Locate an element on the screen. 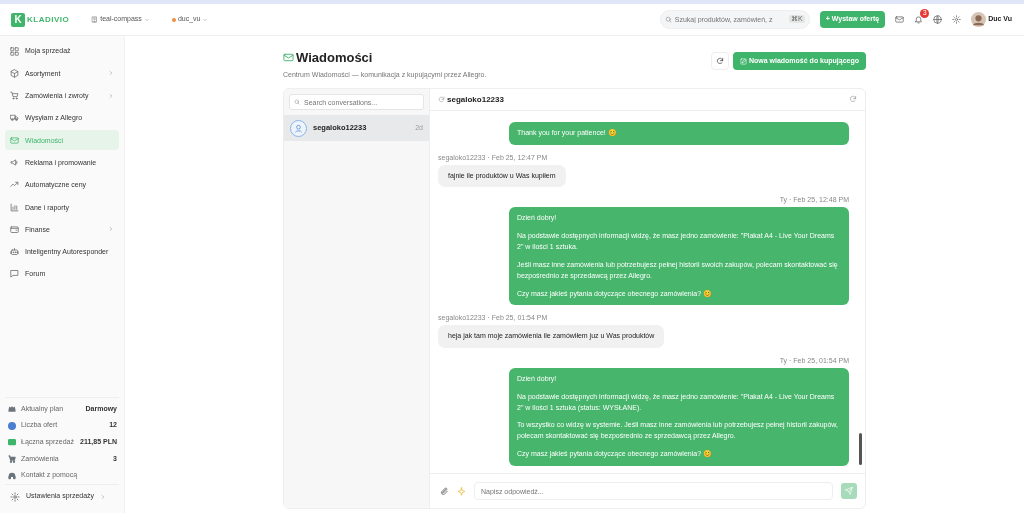  edit-icon is located at coordinates (743, 61).